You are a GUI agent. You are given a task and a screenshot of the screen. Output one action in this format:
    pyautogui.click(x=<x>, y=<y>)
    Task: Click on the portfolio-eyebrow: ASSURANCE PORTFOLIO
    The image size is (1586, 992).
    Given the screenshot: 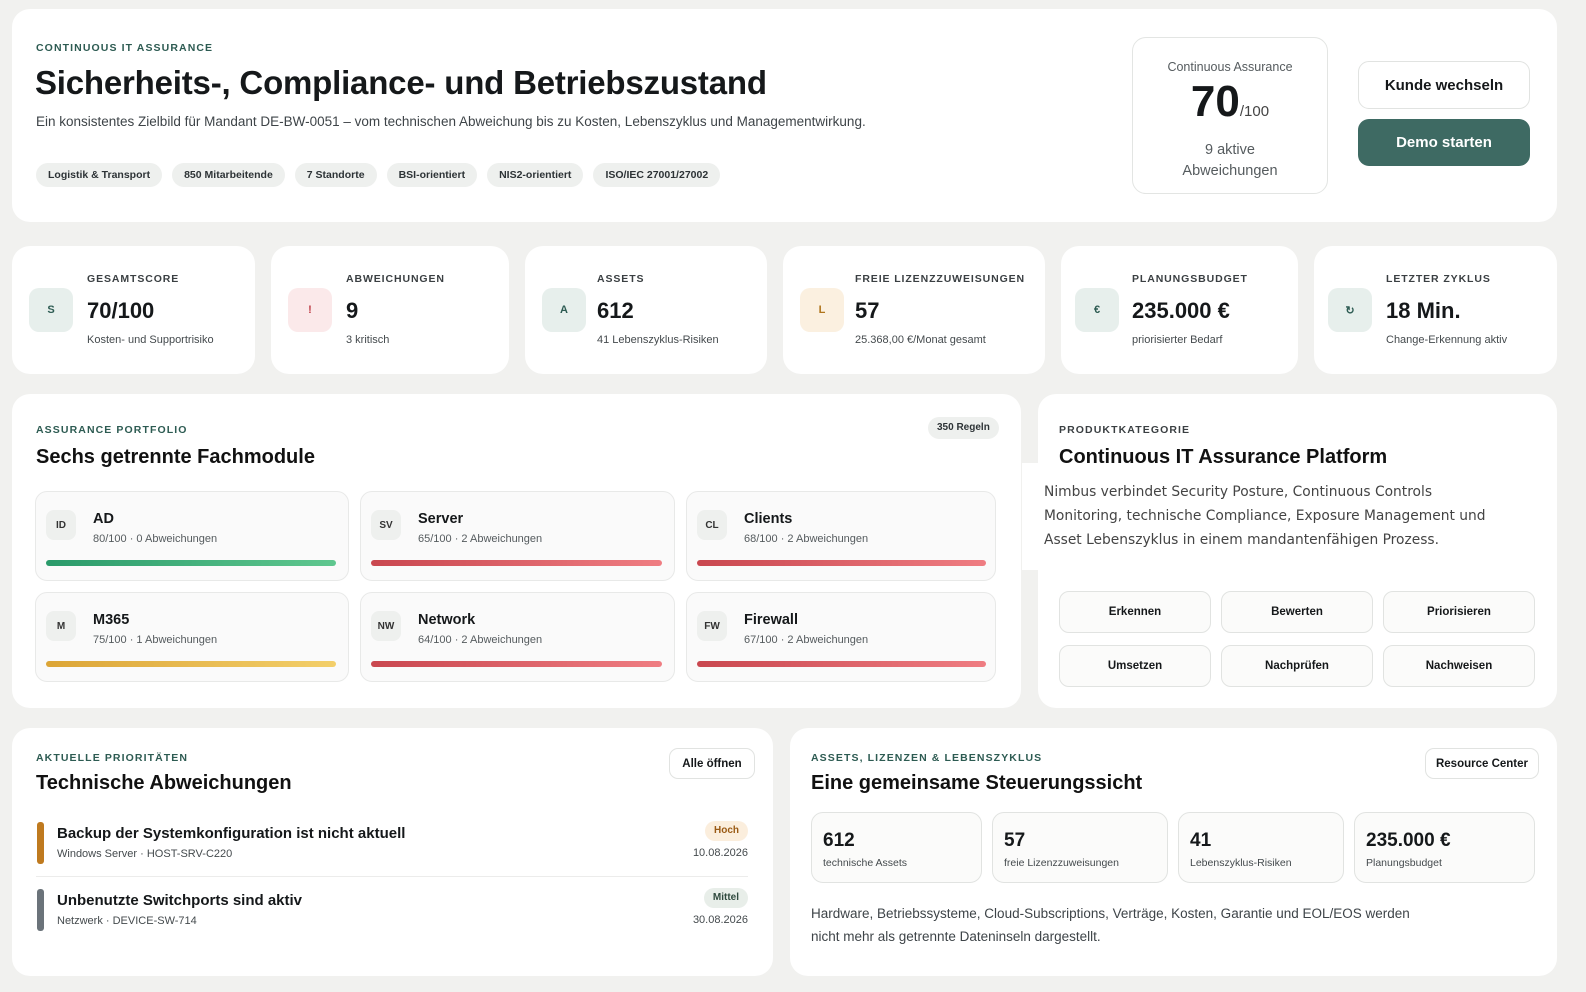 What is the action you would take?
    pyautogui.click(x=112, y=430)
    